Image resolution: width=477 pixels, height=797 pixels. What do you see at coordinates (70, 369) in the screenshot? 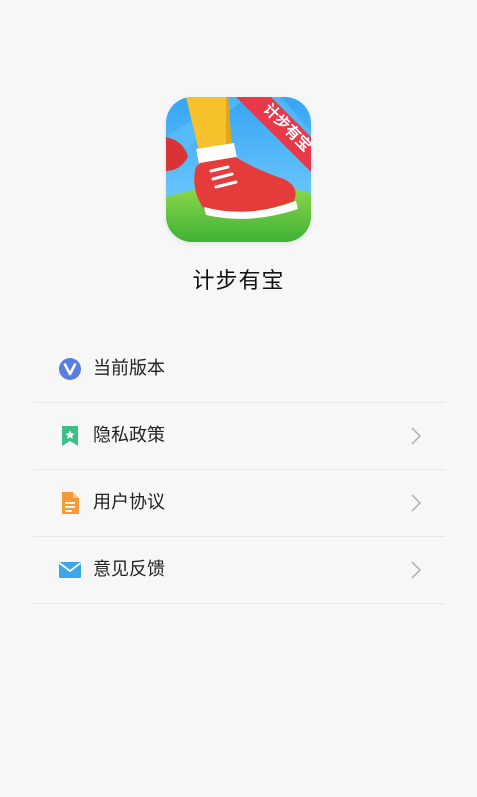
I see `version-v-icon` at bounding box center [70, 369].